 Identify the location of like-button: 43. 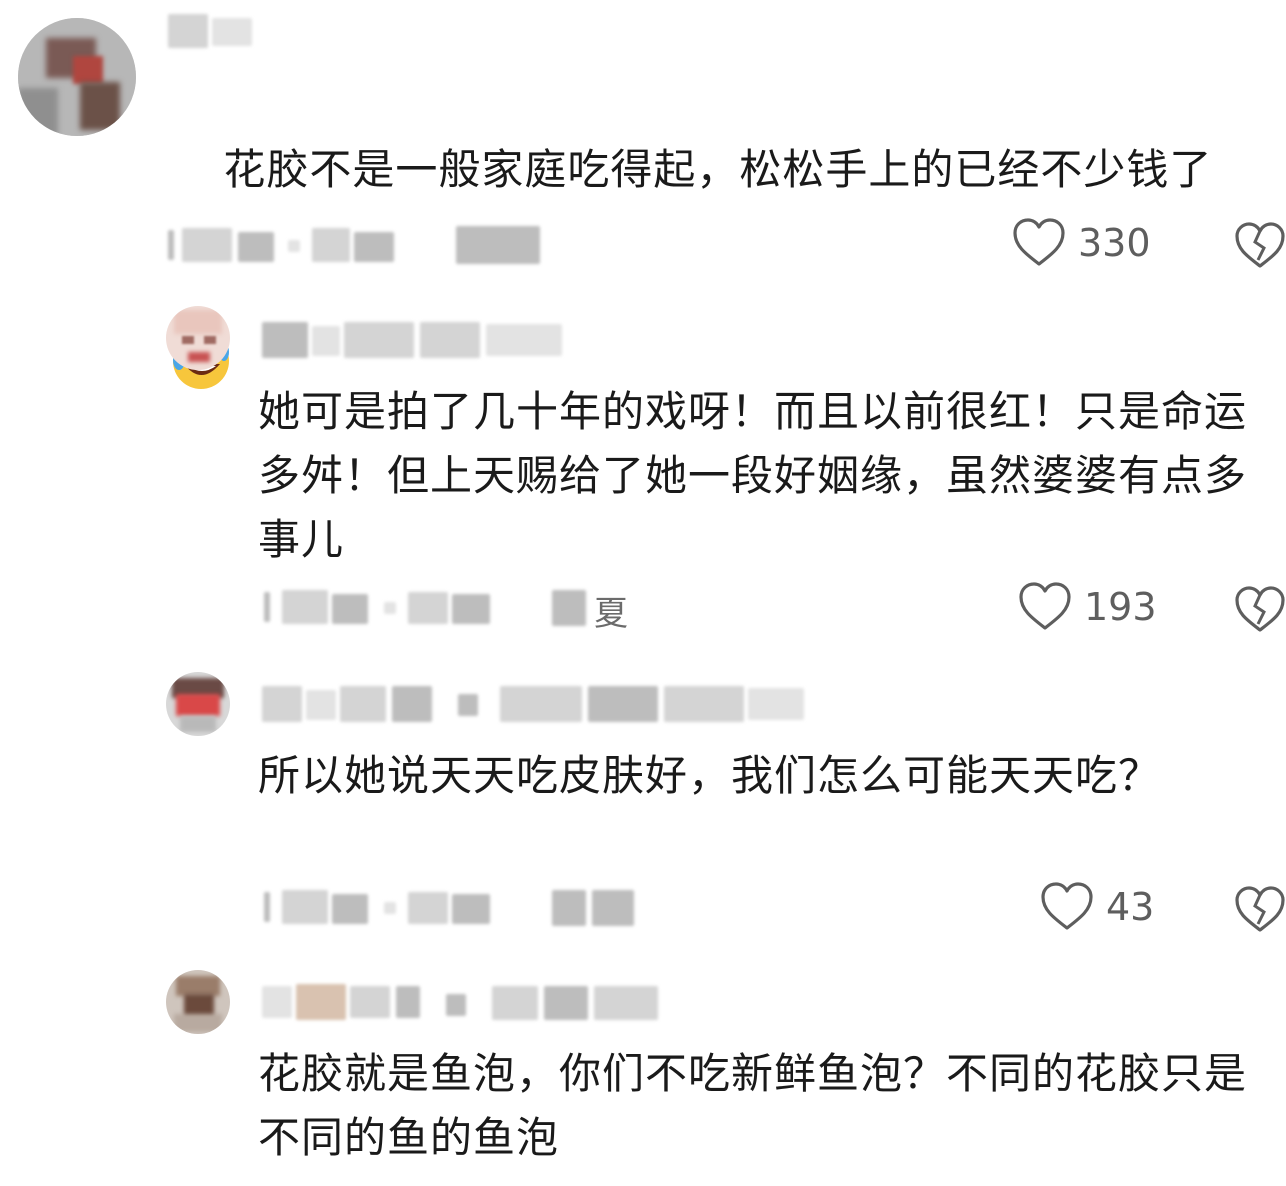
(1097, 907).